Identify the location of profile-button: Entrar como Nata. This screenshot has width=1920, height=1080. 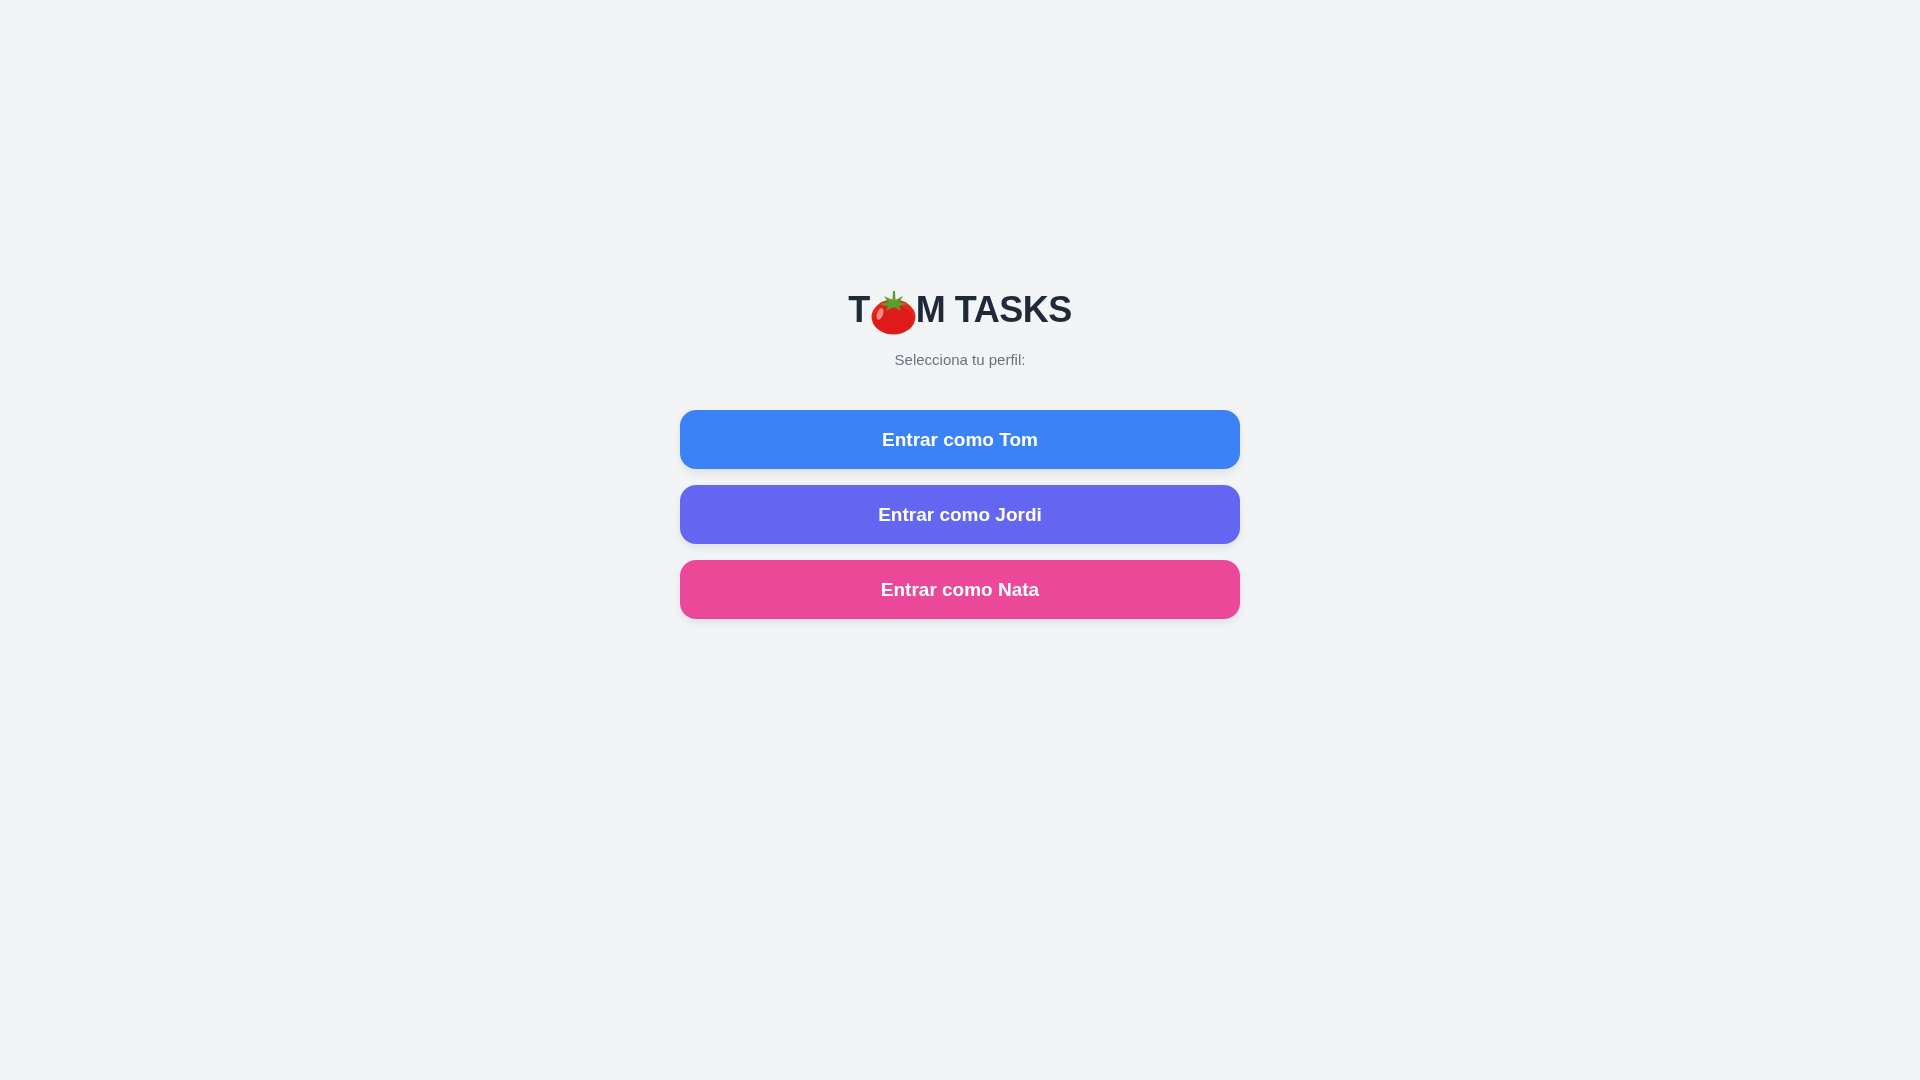
(960, 589).